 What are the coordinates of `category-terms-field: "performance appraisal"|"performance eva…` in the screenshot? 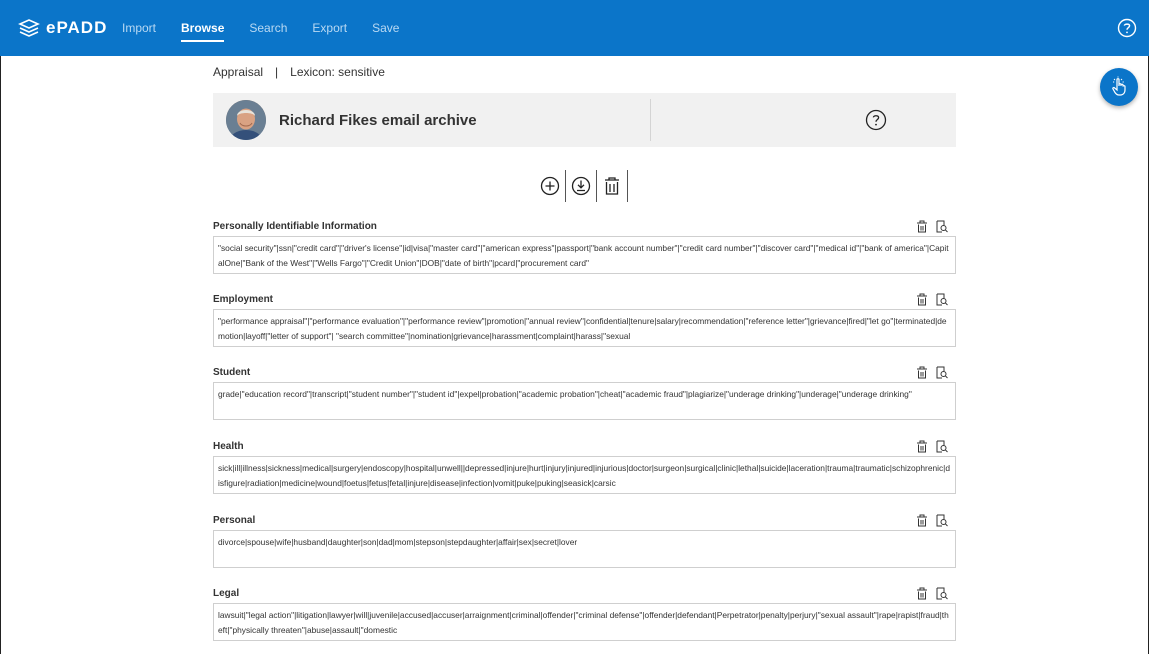 It's located at (584, 328).